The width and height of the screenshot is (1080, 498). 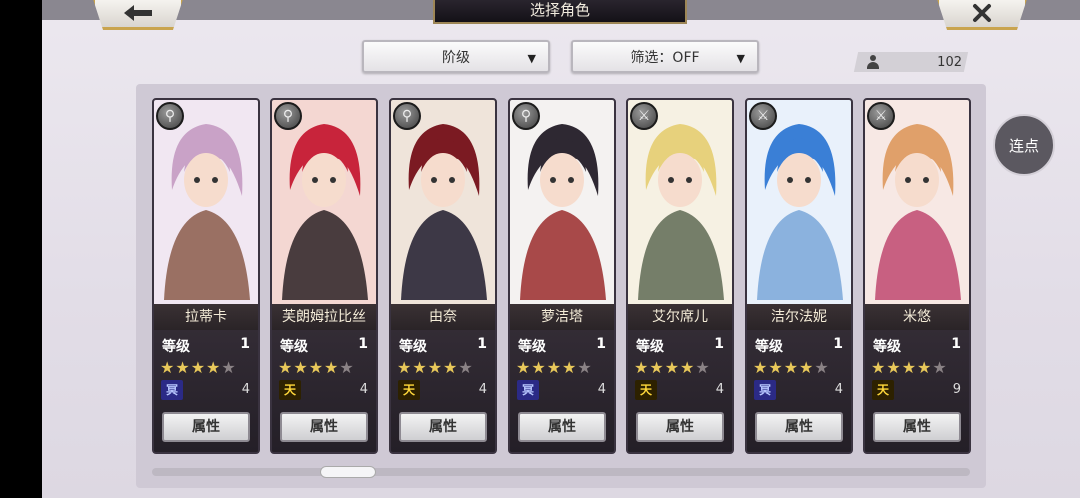 I want to click on character-card: ⚲ 芙朗姆拉比丝 等级 1 ★★★★★ 天 4 属性, so click(x=324, y=276).